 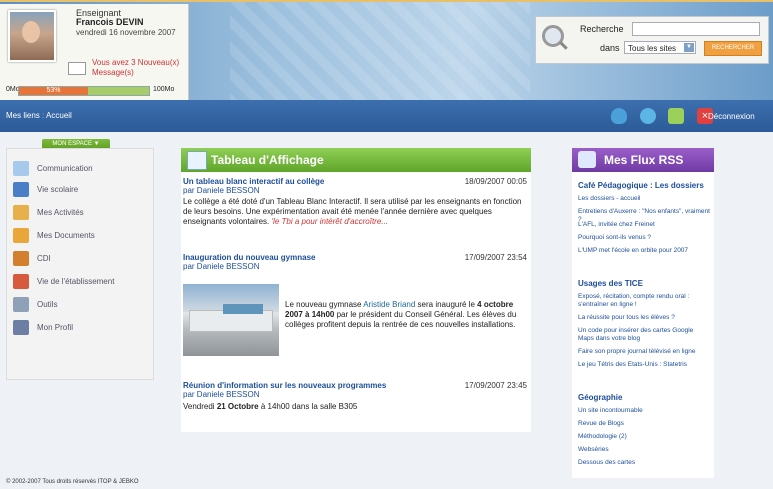 What do you see at coordinates (644, 251) in the screenshot?
I see `rss-link: L'UMP met l'école en orbite pour 2007` at bounding box center [644, 251].